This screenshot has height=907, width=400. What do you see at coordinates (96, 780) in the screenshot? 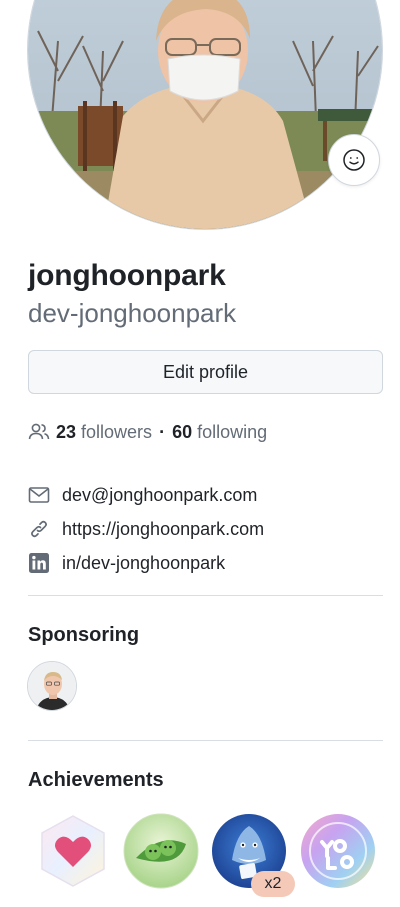
I see `achievements-heading: Achievements` at bounding box center [96, 780].